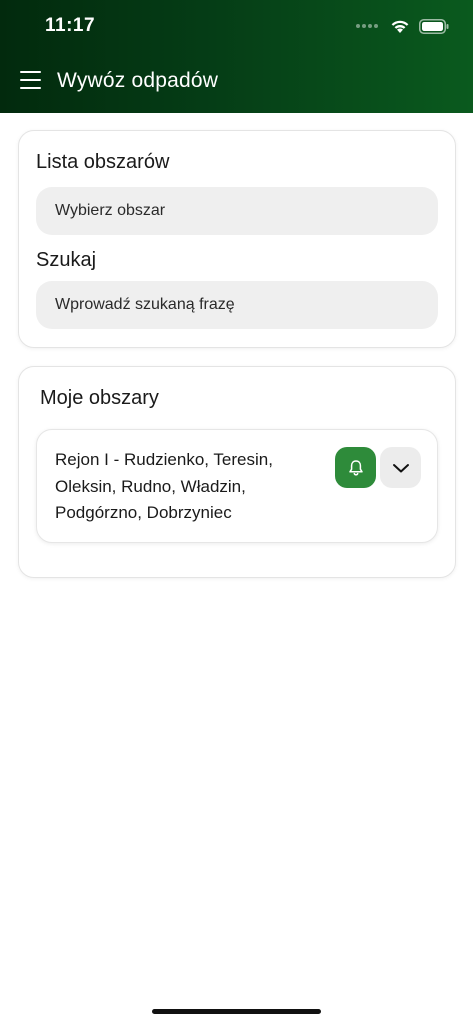 This screenshot has height=1024, width=473. I want to click on notification-bell-button, so click(355, 467).